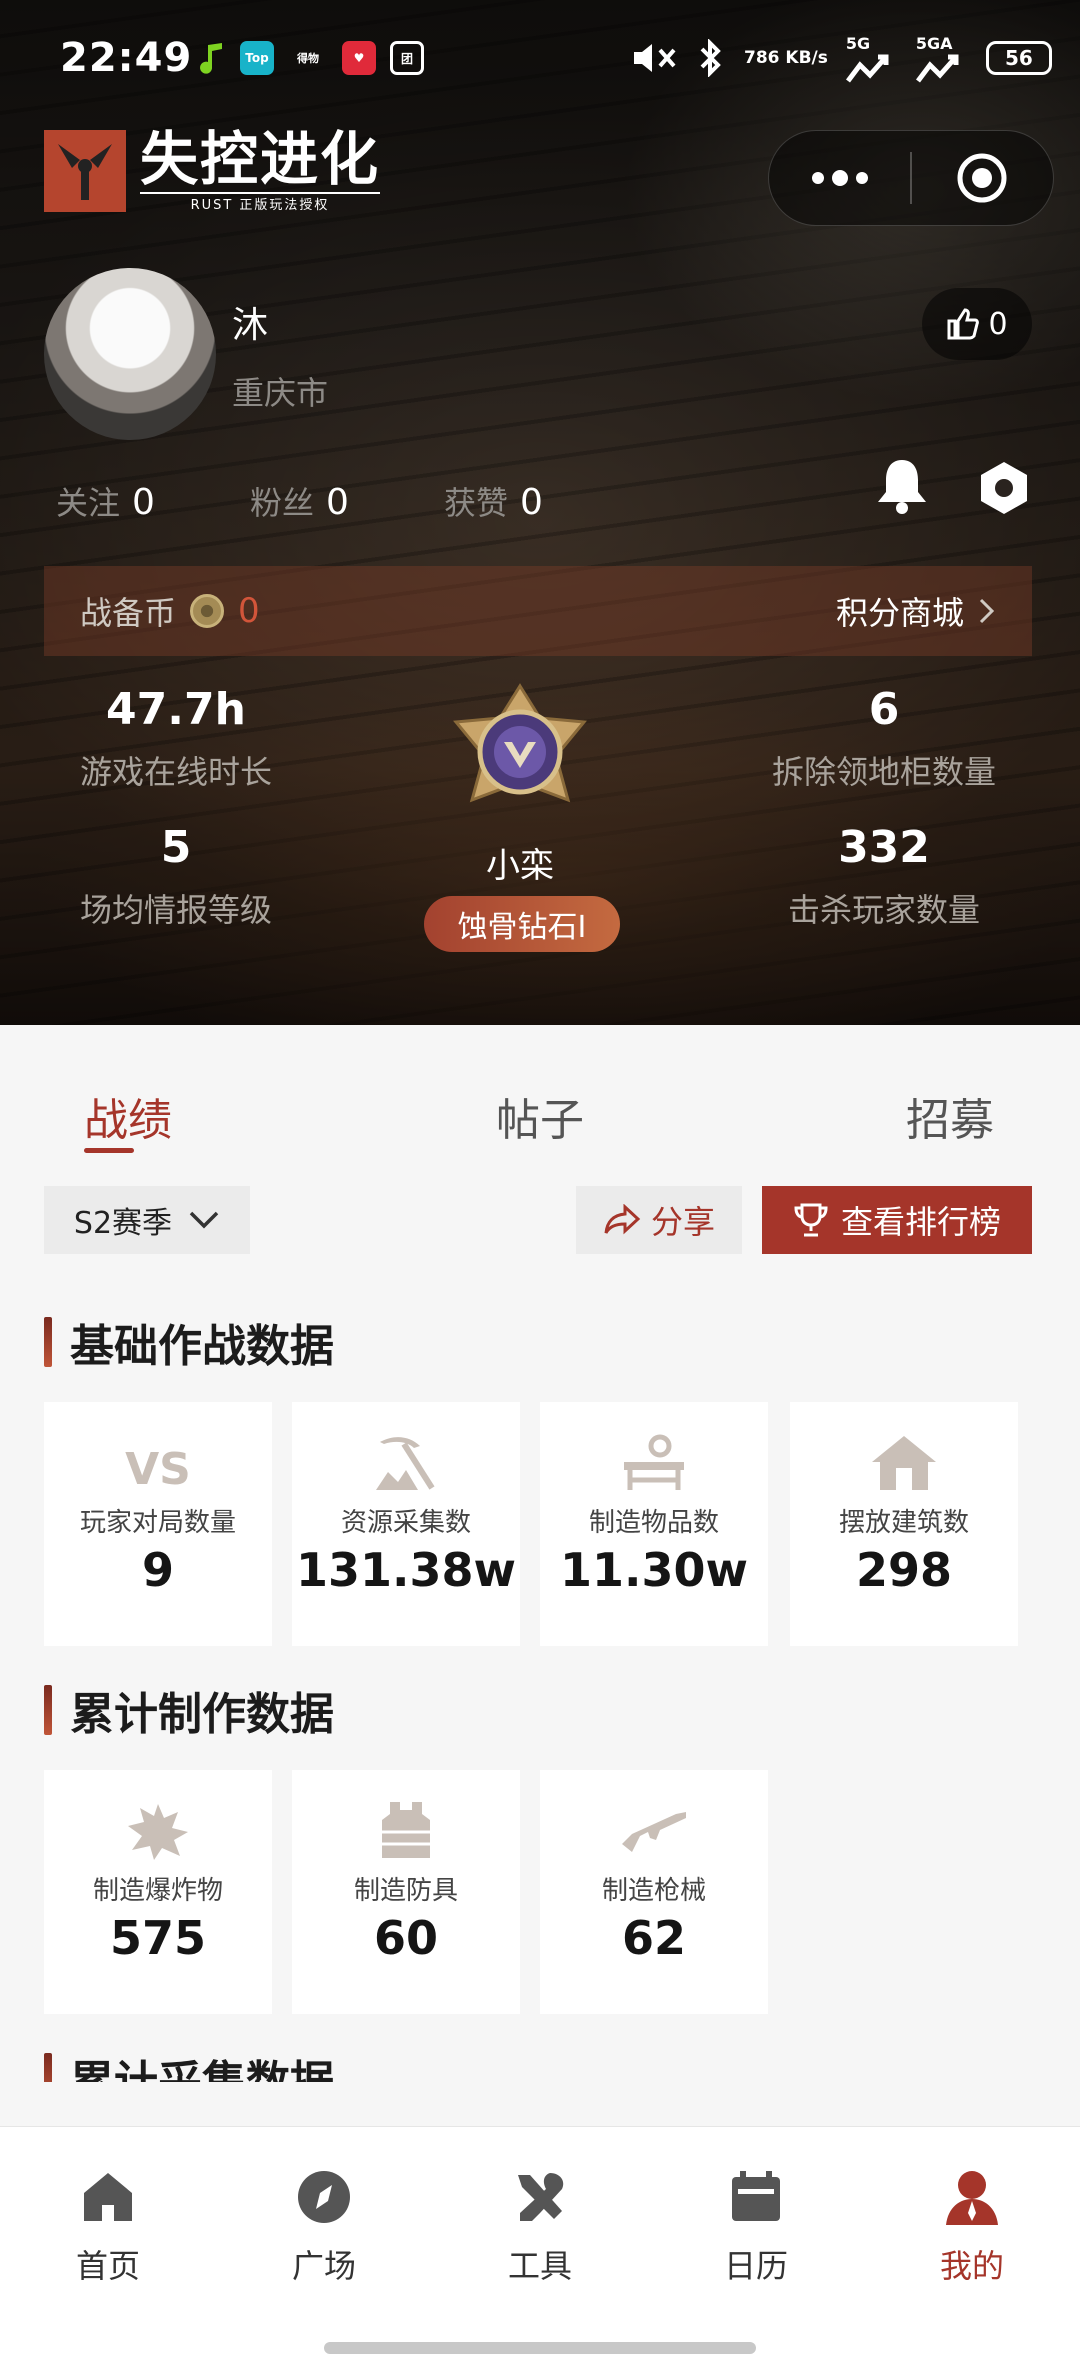  What do you see at coordinates (108, 2227) in the screenshot?
I see `nav-home: 首页` at bounding box center [108, 2227].